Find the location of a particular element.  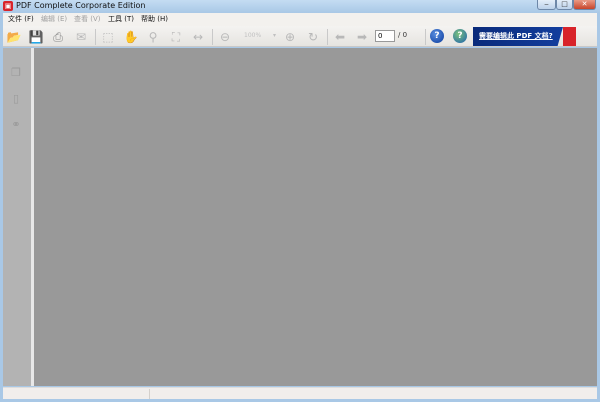

print-icon: ⎙ is located at coordinates (58, 37).